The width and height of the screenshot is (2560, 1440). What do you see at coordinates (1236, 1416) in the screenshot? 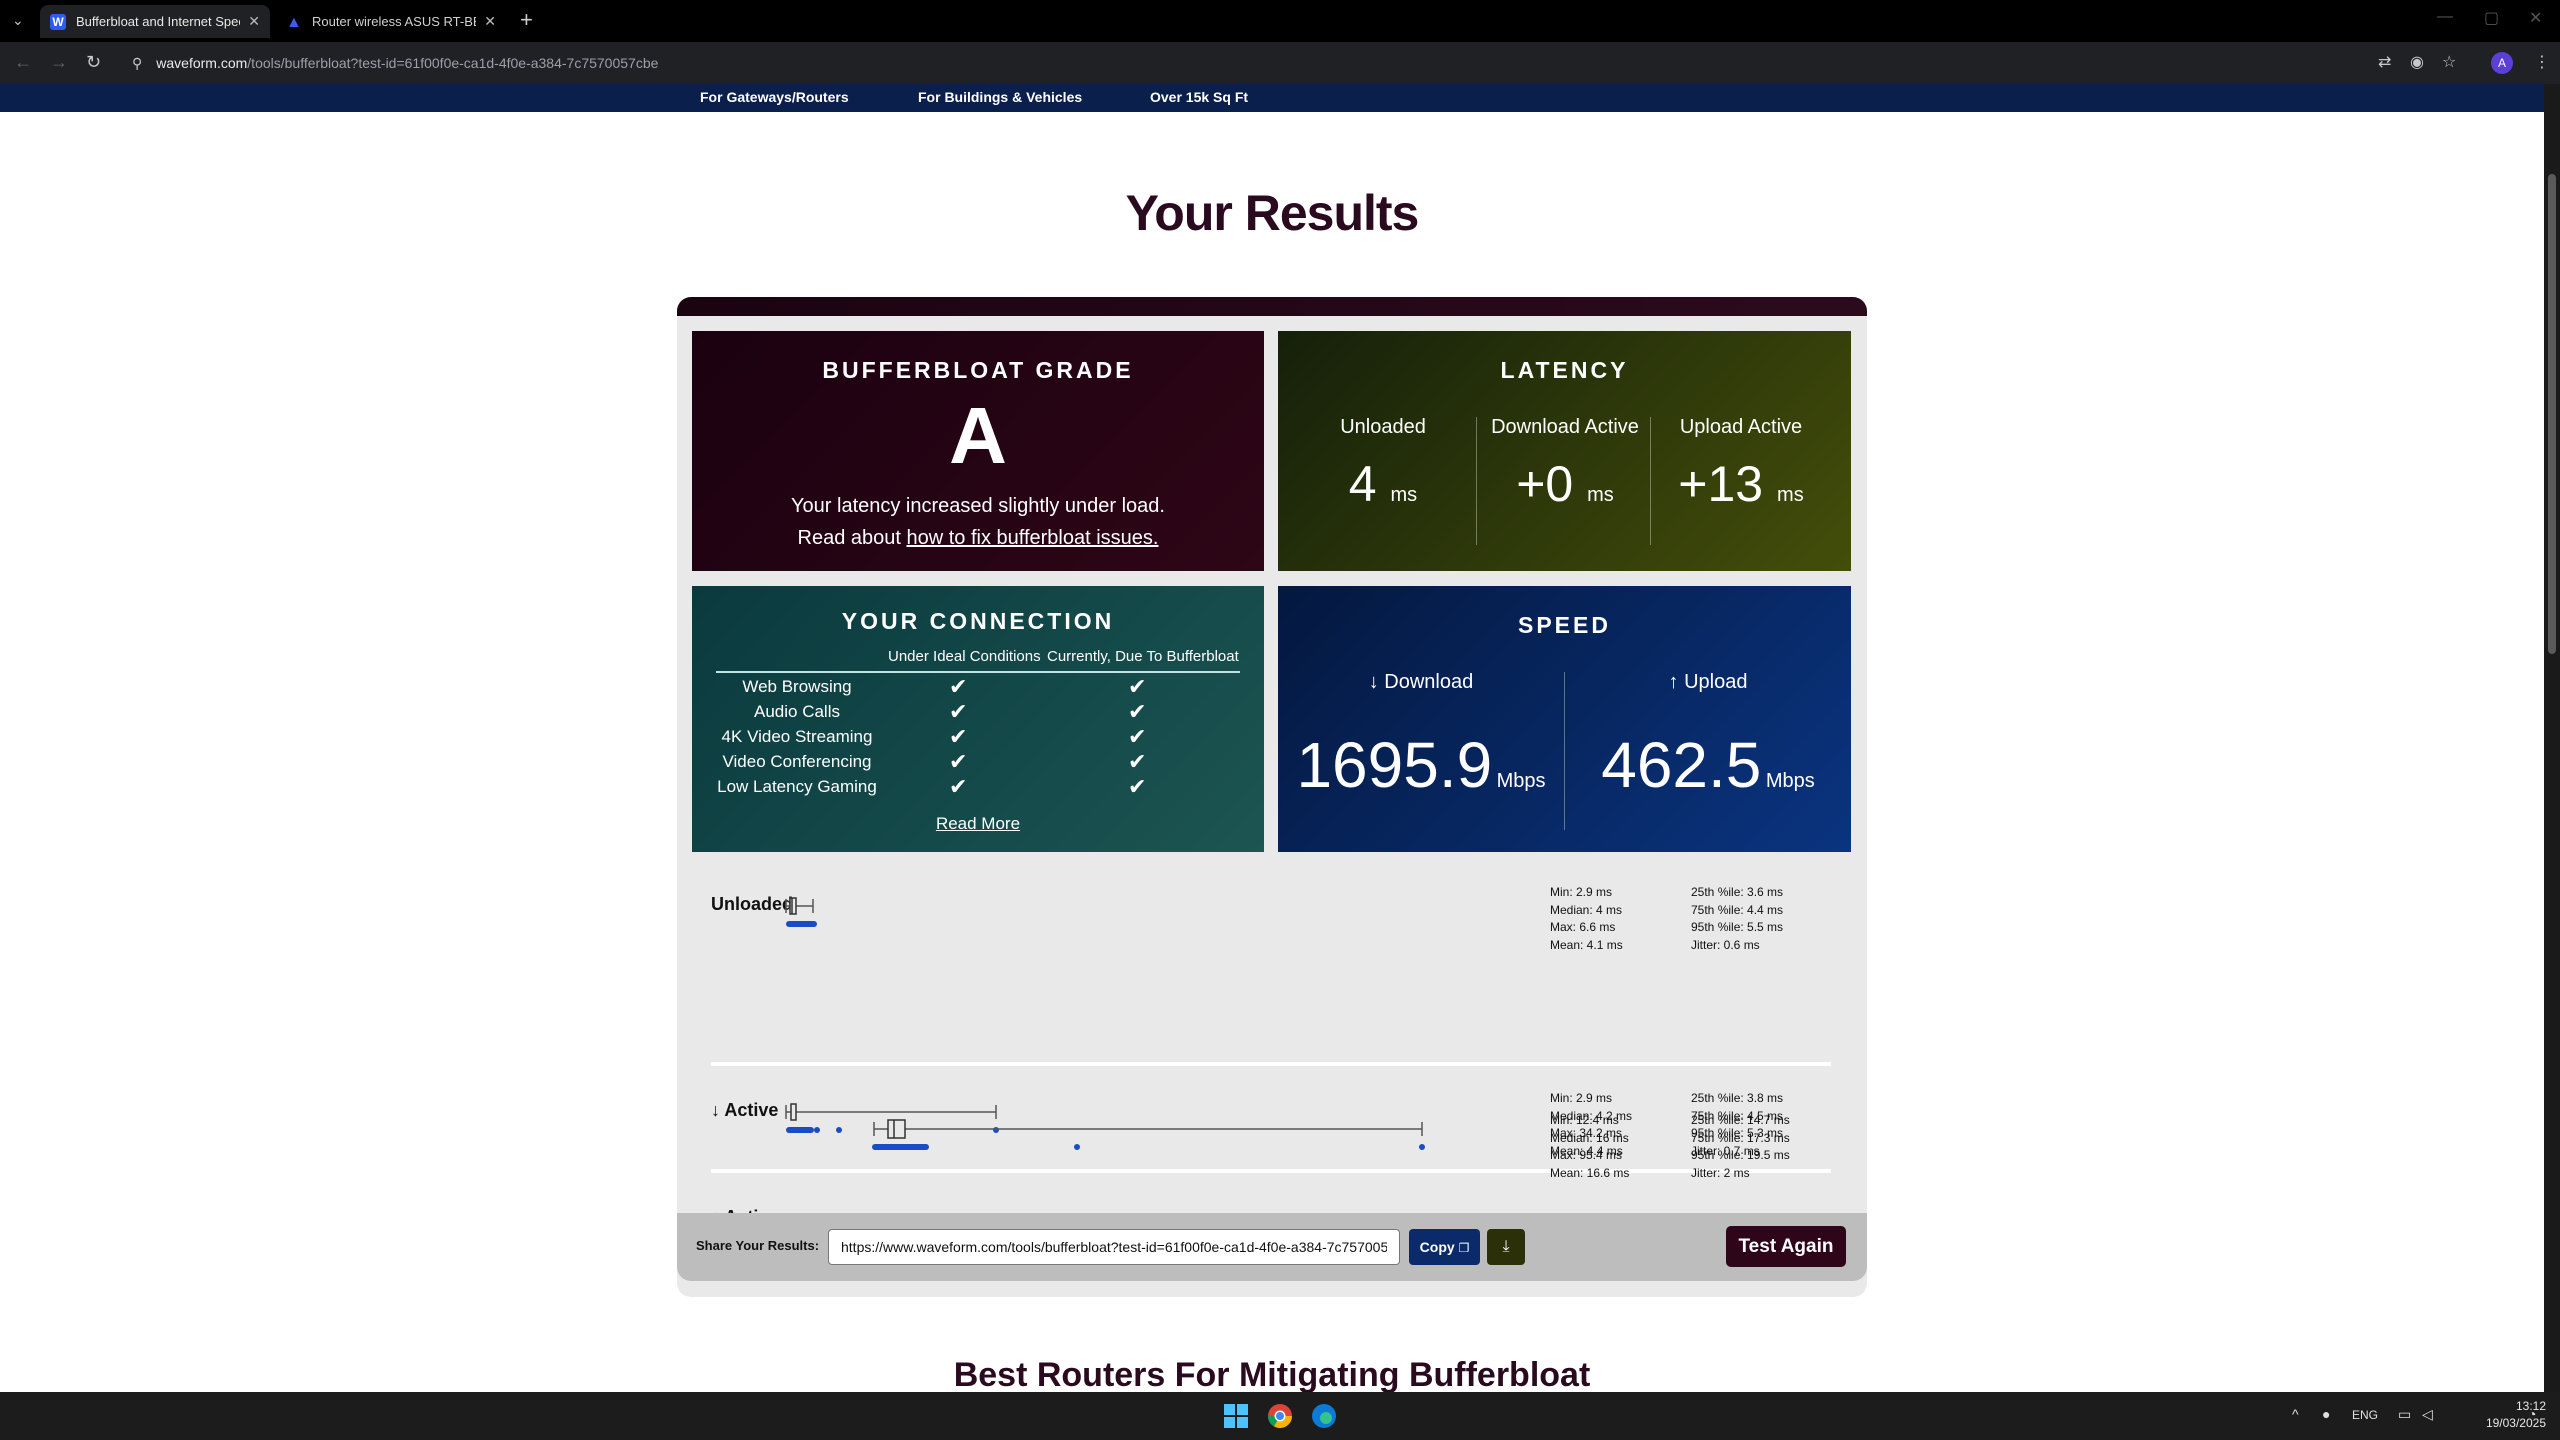
I see `windows-start-icon` at bounding box center [1236, 1416].